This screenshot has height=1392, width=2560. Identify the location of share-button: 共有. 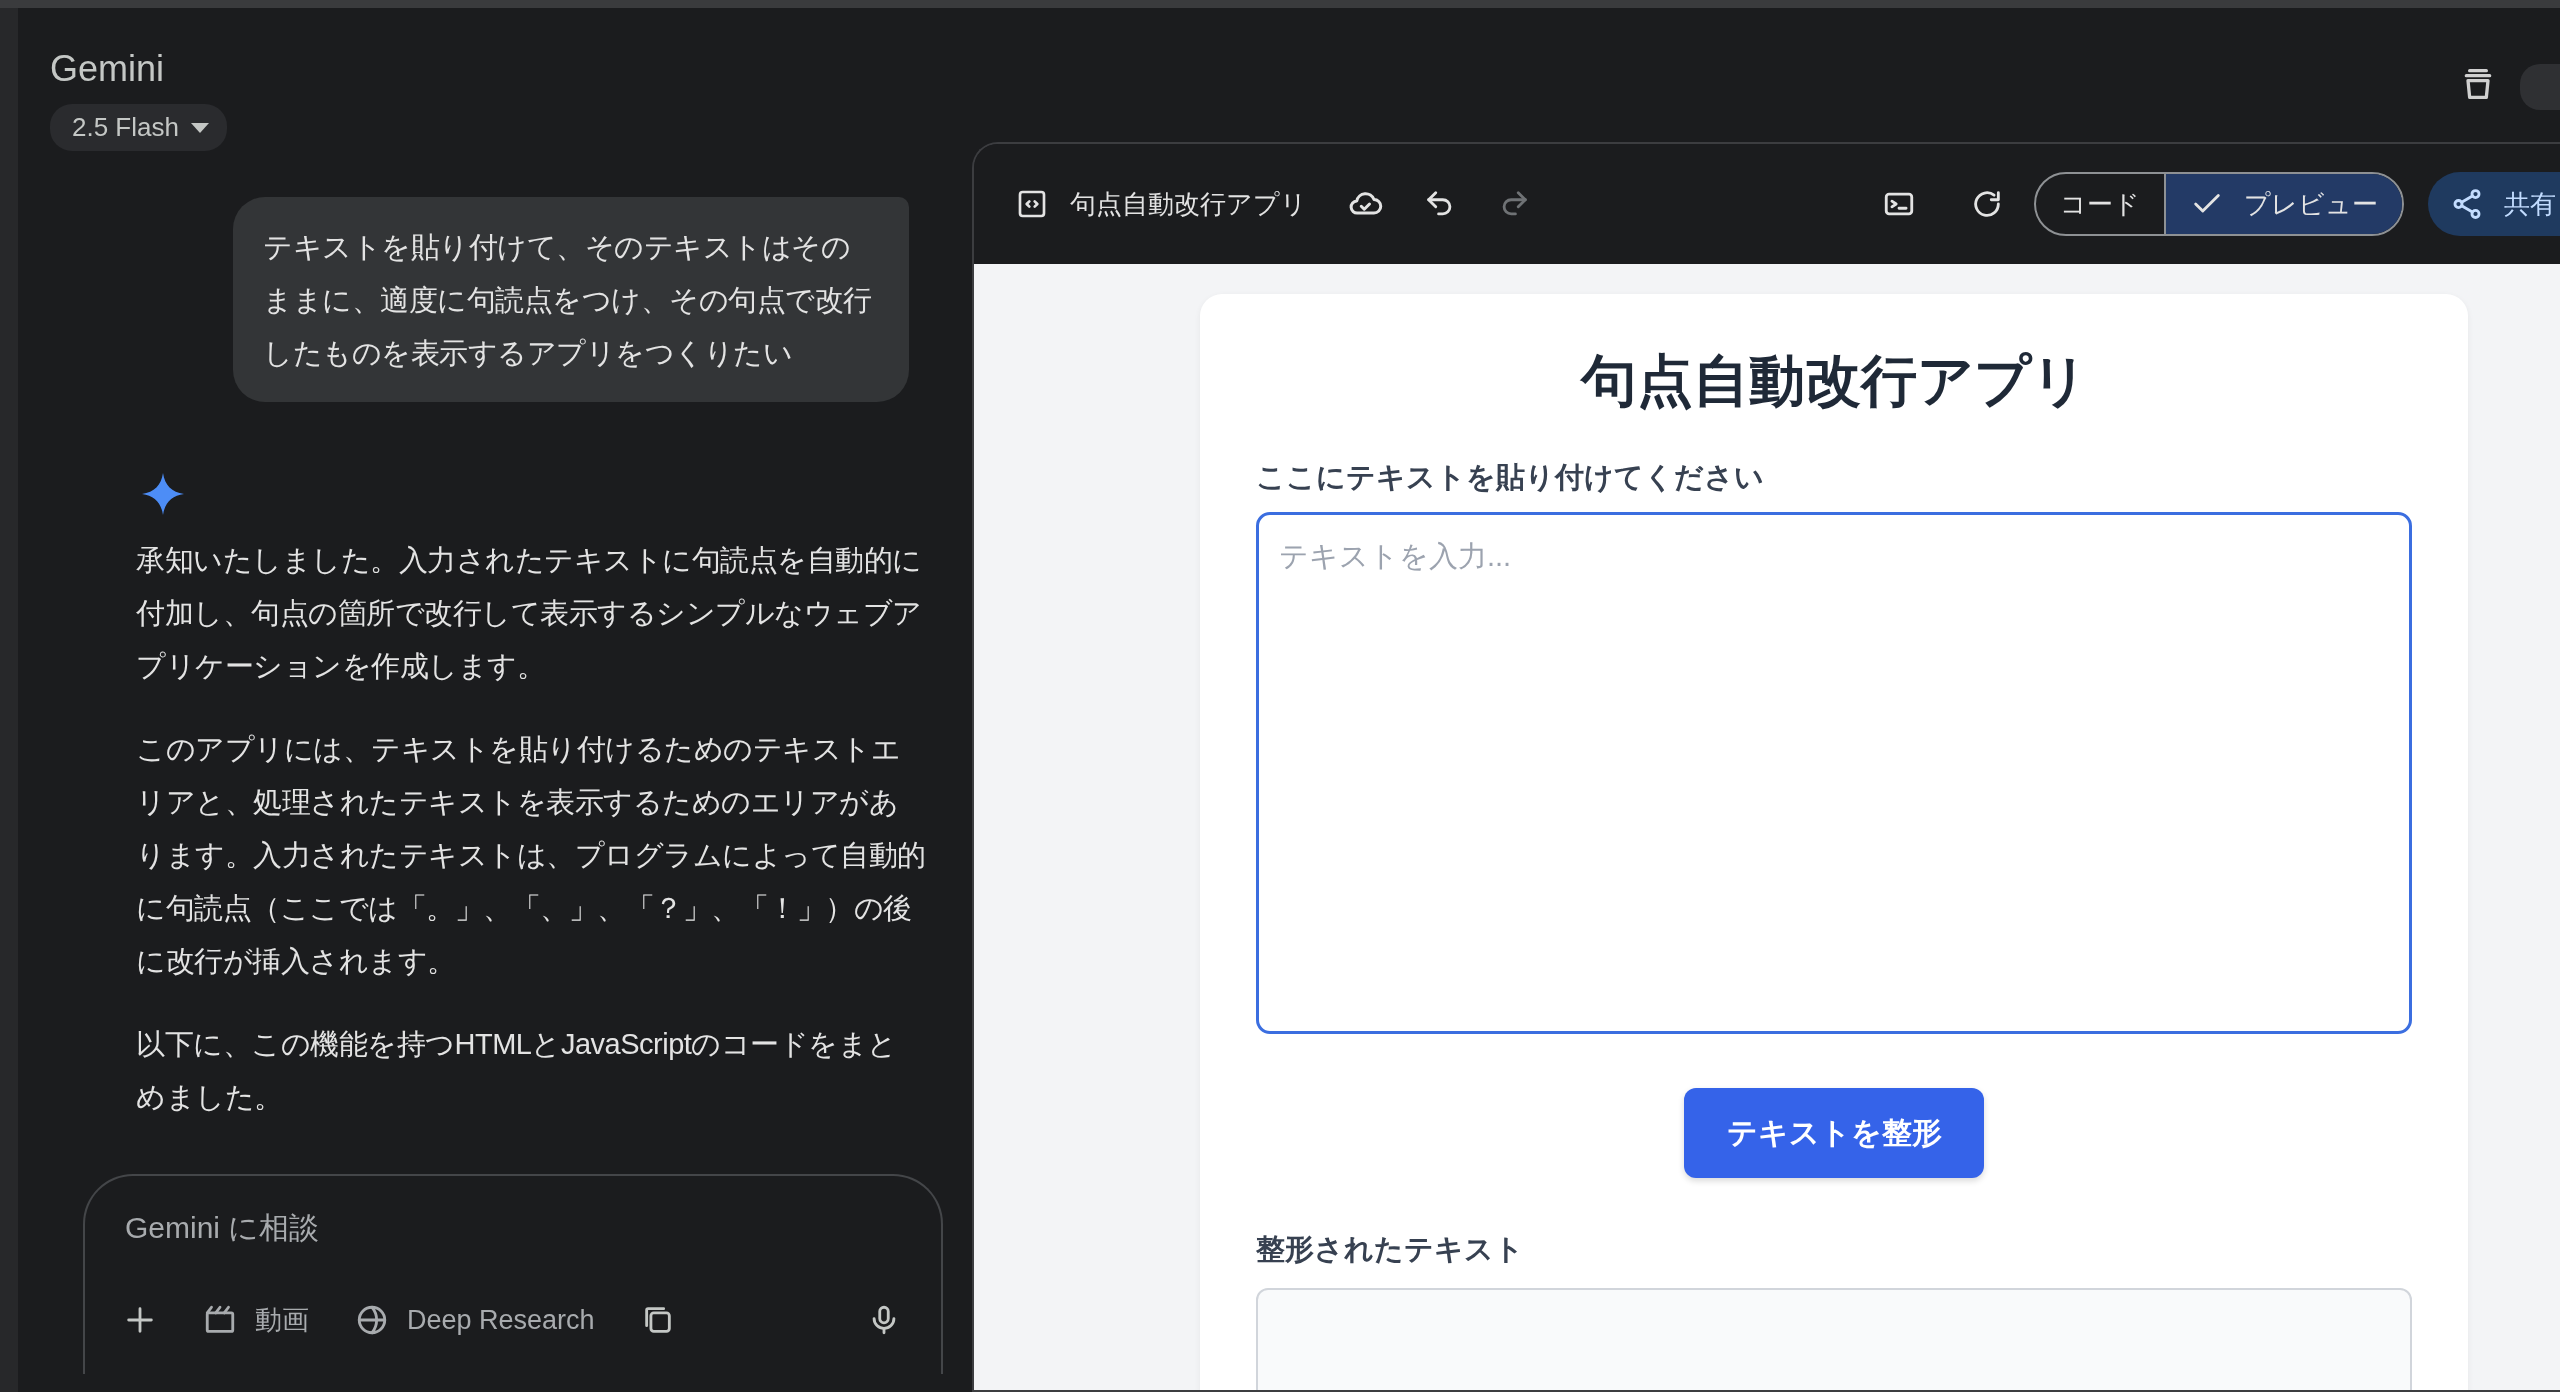
(2494, 204).